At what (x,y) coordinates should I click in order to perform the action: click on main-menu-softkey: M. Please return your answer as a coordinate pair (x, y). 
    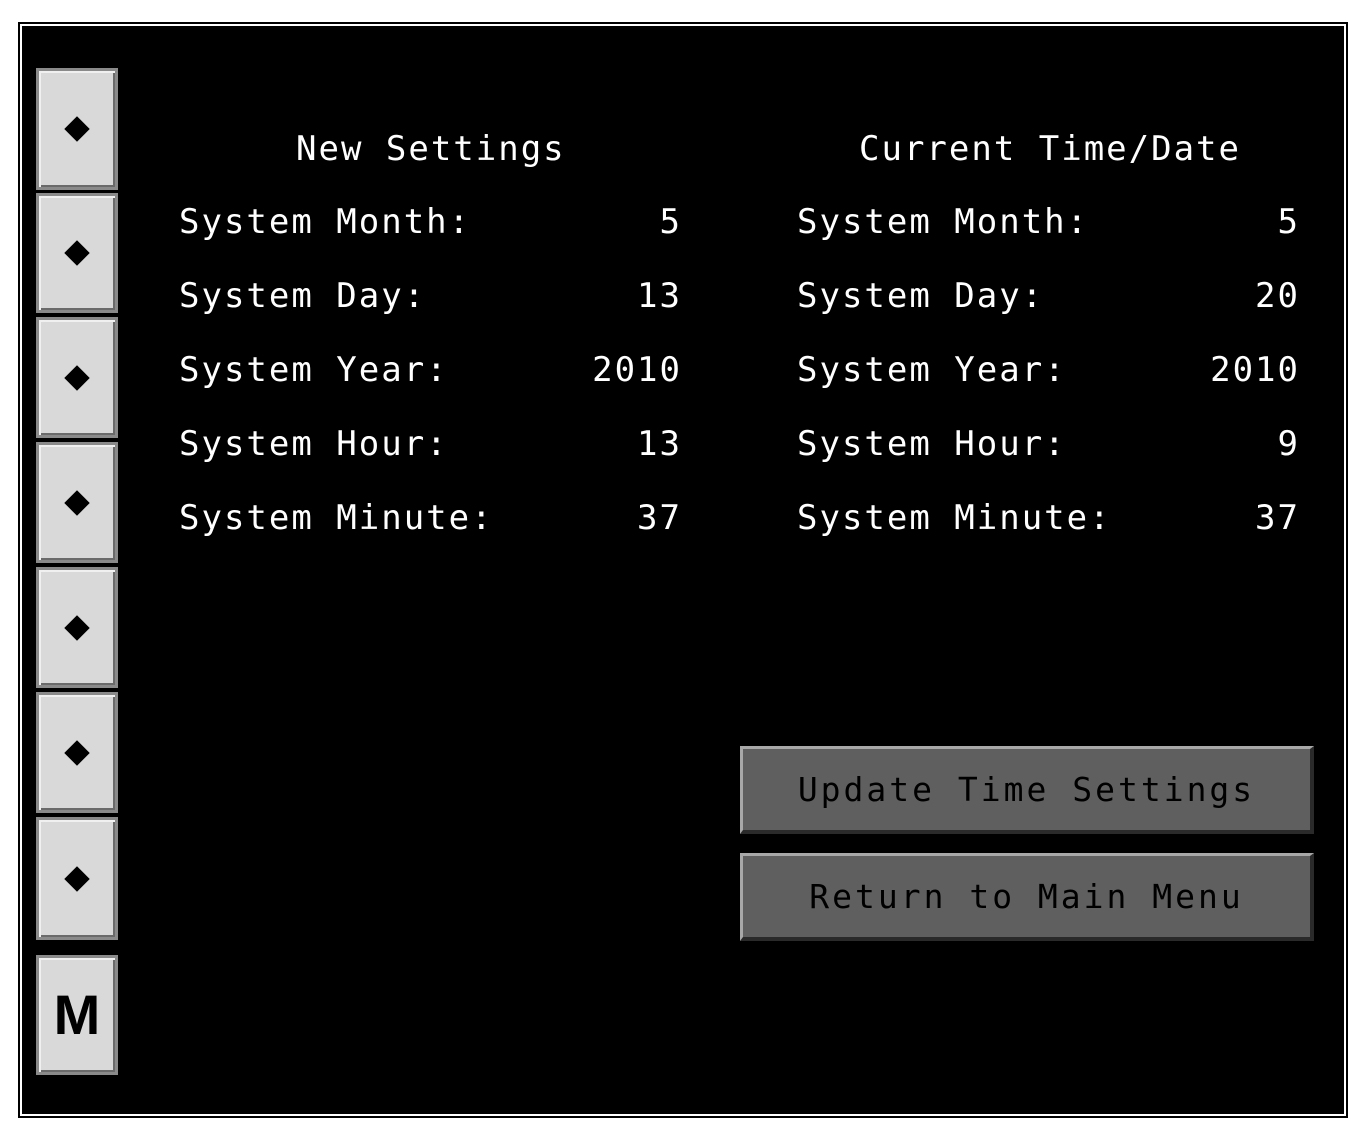
    Looking at the image, I should click on (77, 1015).